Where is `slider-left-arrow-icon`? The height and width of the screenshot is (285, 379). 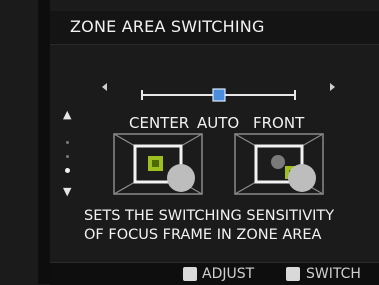
slider-left-arrow-icon is located at coordinates (104, 87).